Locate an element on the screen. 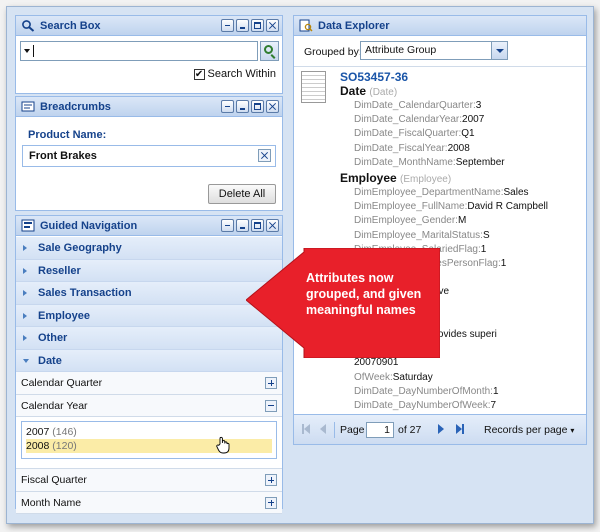 The width and height of the screenshot is (600, 532). search-box-panel: Search Box ✔ Search Within is located at coordinates (149, 54).